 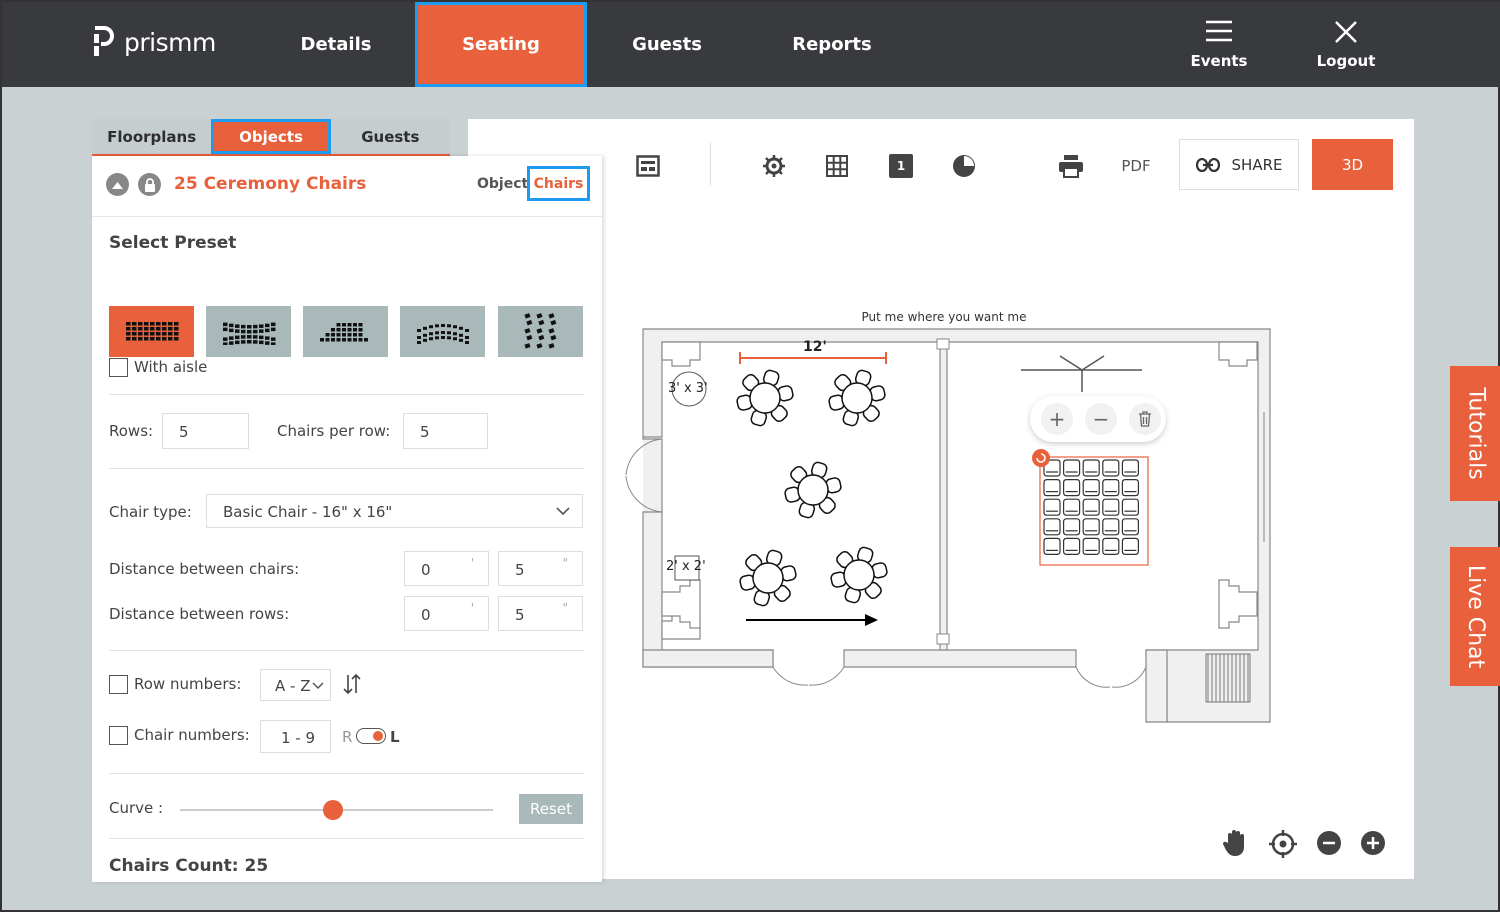 What do you see at coordinates (131, 431) in the screenshot?
I see `rows-label: Rows:` at bounding box center [131, 431].